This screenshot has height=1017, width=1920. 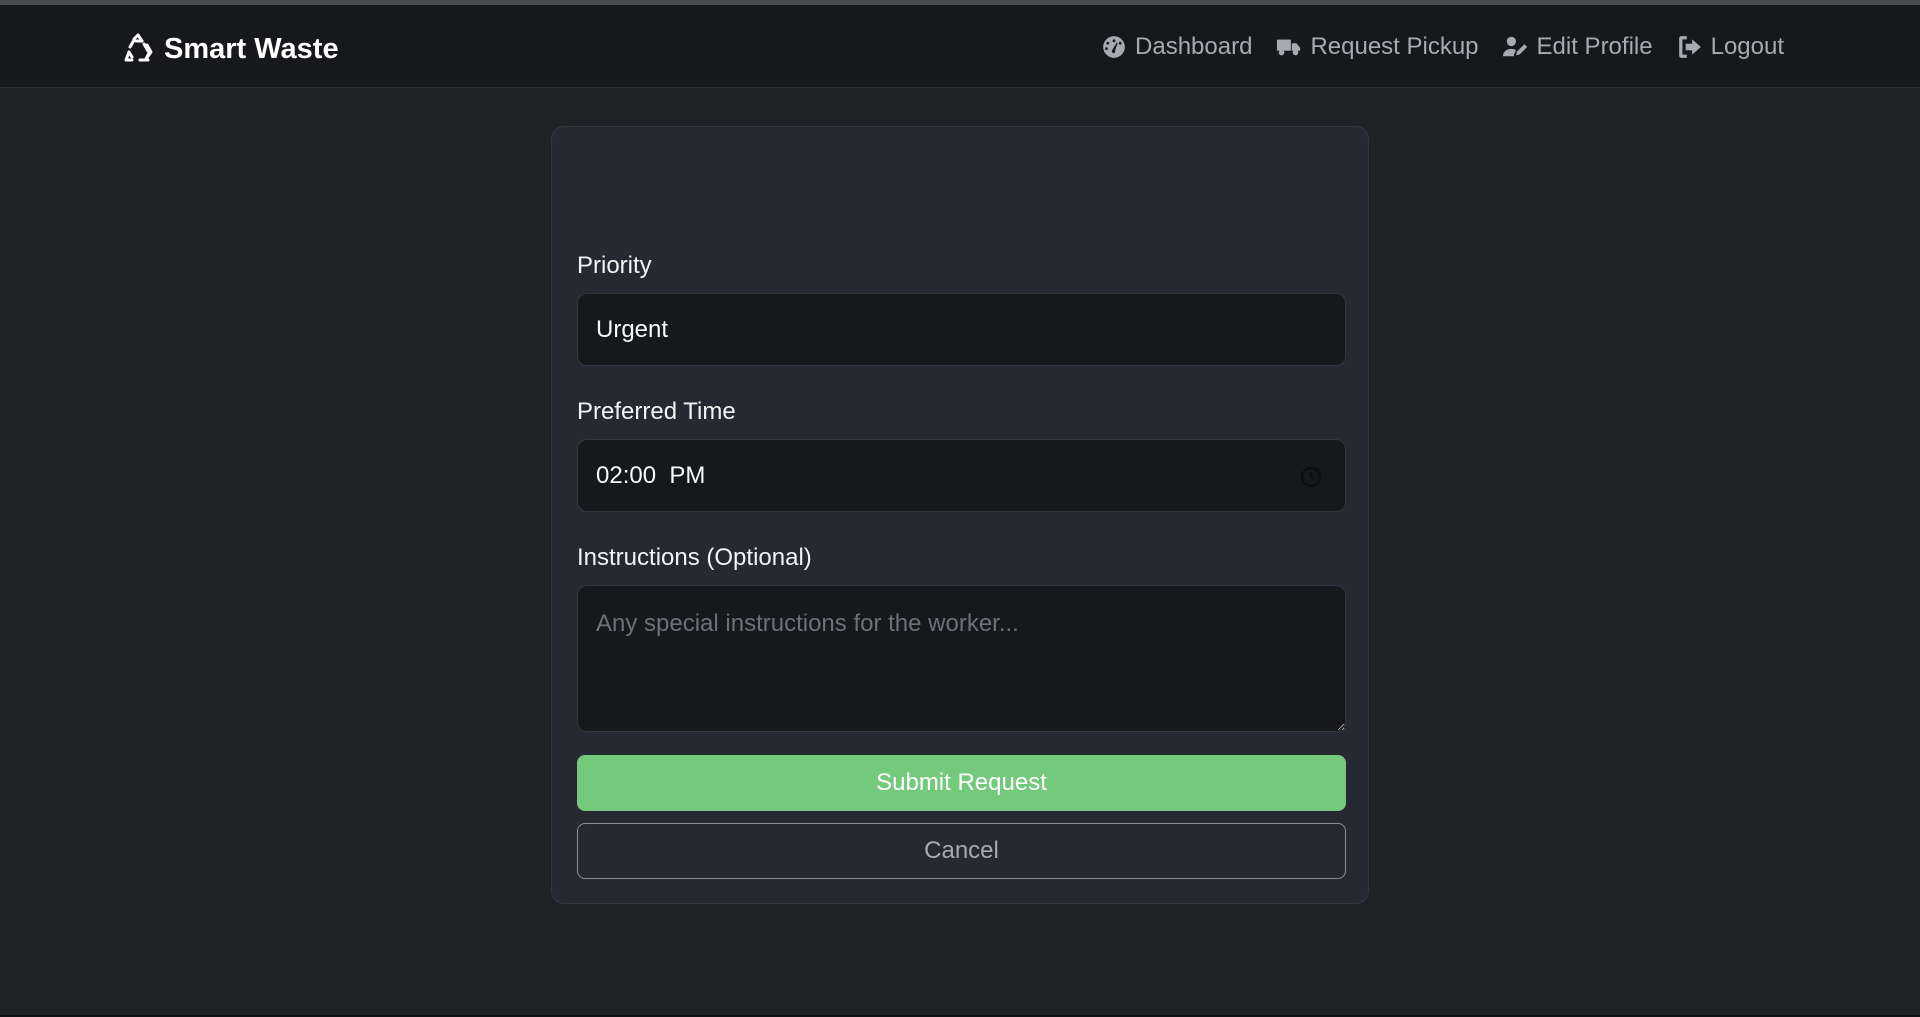 I want to click on nav-edit-profile-label: Edit Profile, so click(x=1594, y=46).